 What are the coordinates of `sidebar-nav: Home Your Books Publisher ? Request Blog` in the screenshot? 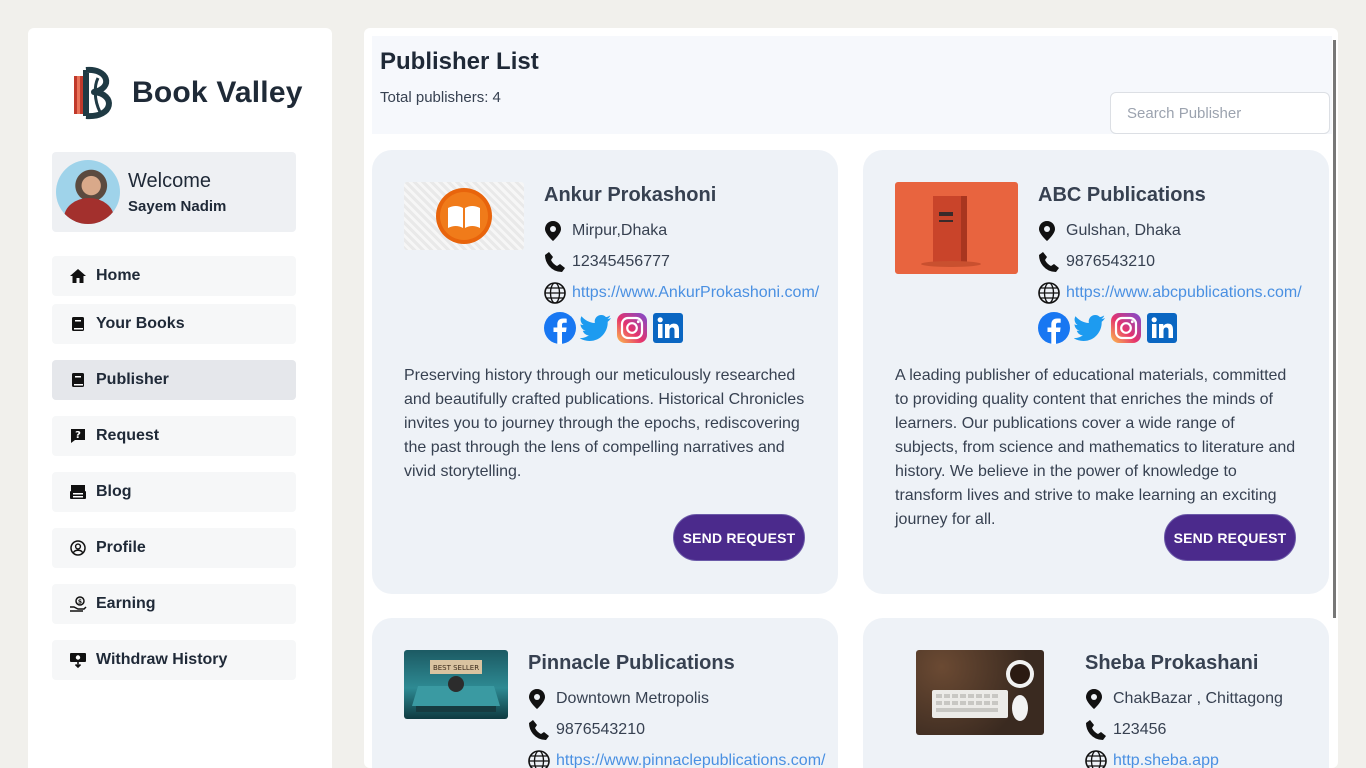 It's located at (174, 476).